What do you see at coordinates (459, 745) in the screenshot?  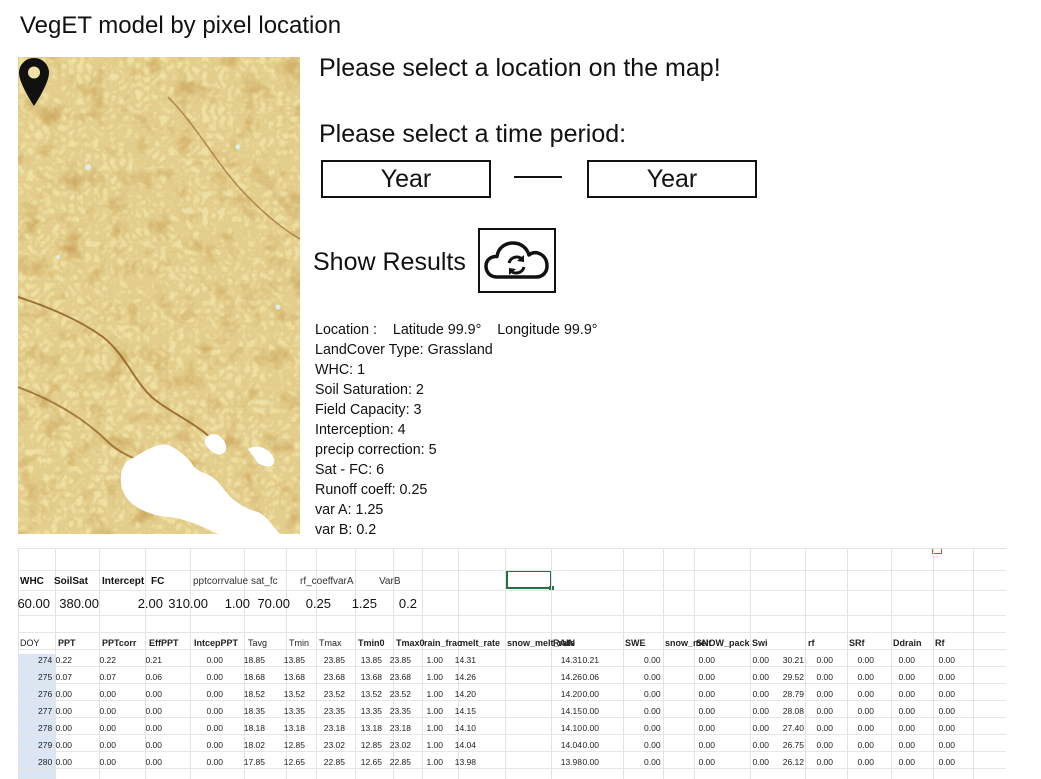 I see `table-cell: 14.04` at bounding box center [459, 745].